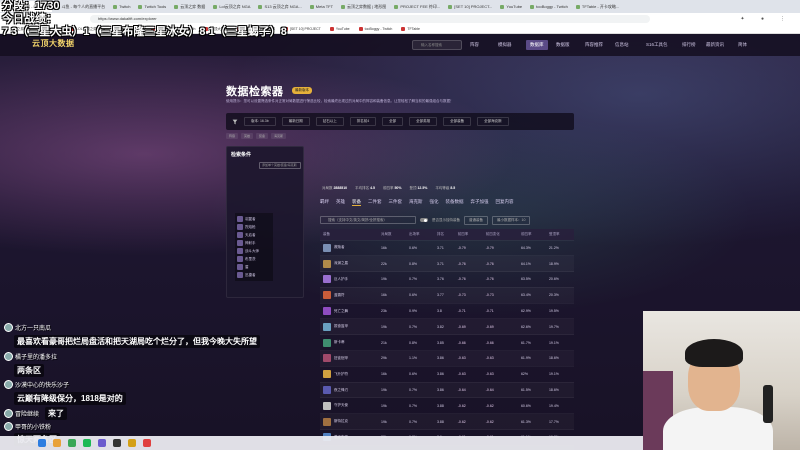 This screenshot has height=450, width=800. What do you see at coordinates (742, 45) in the screenshot?
I see `language-switch: 简体` at bounding box center [742, 45].